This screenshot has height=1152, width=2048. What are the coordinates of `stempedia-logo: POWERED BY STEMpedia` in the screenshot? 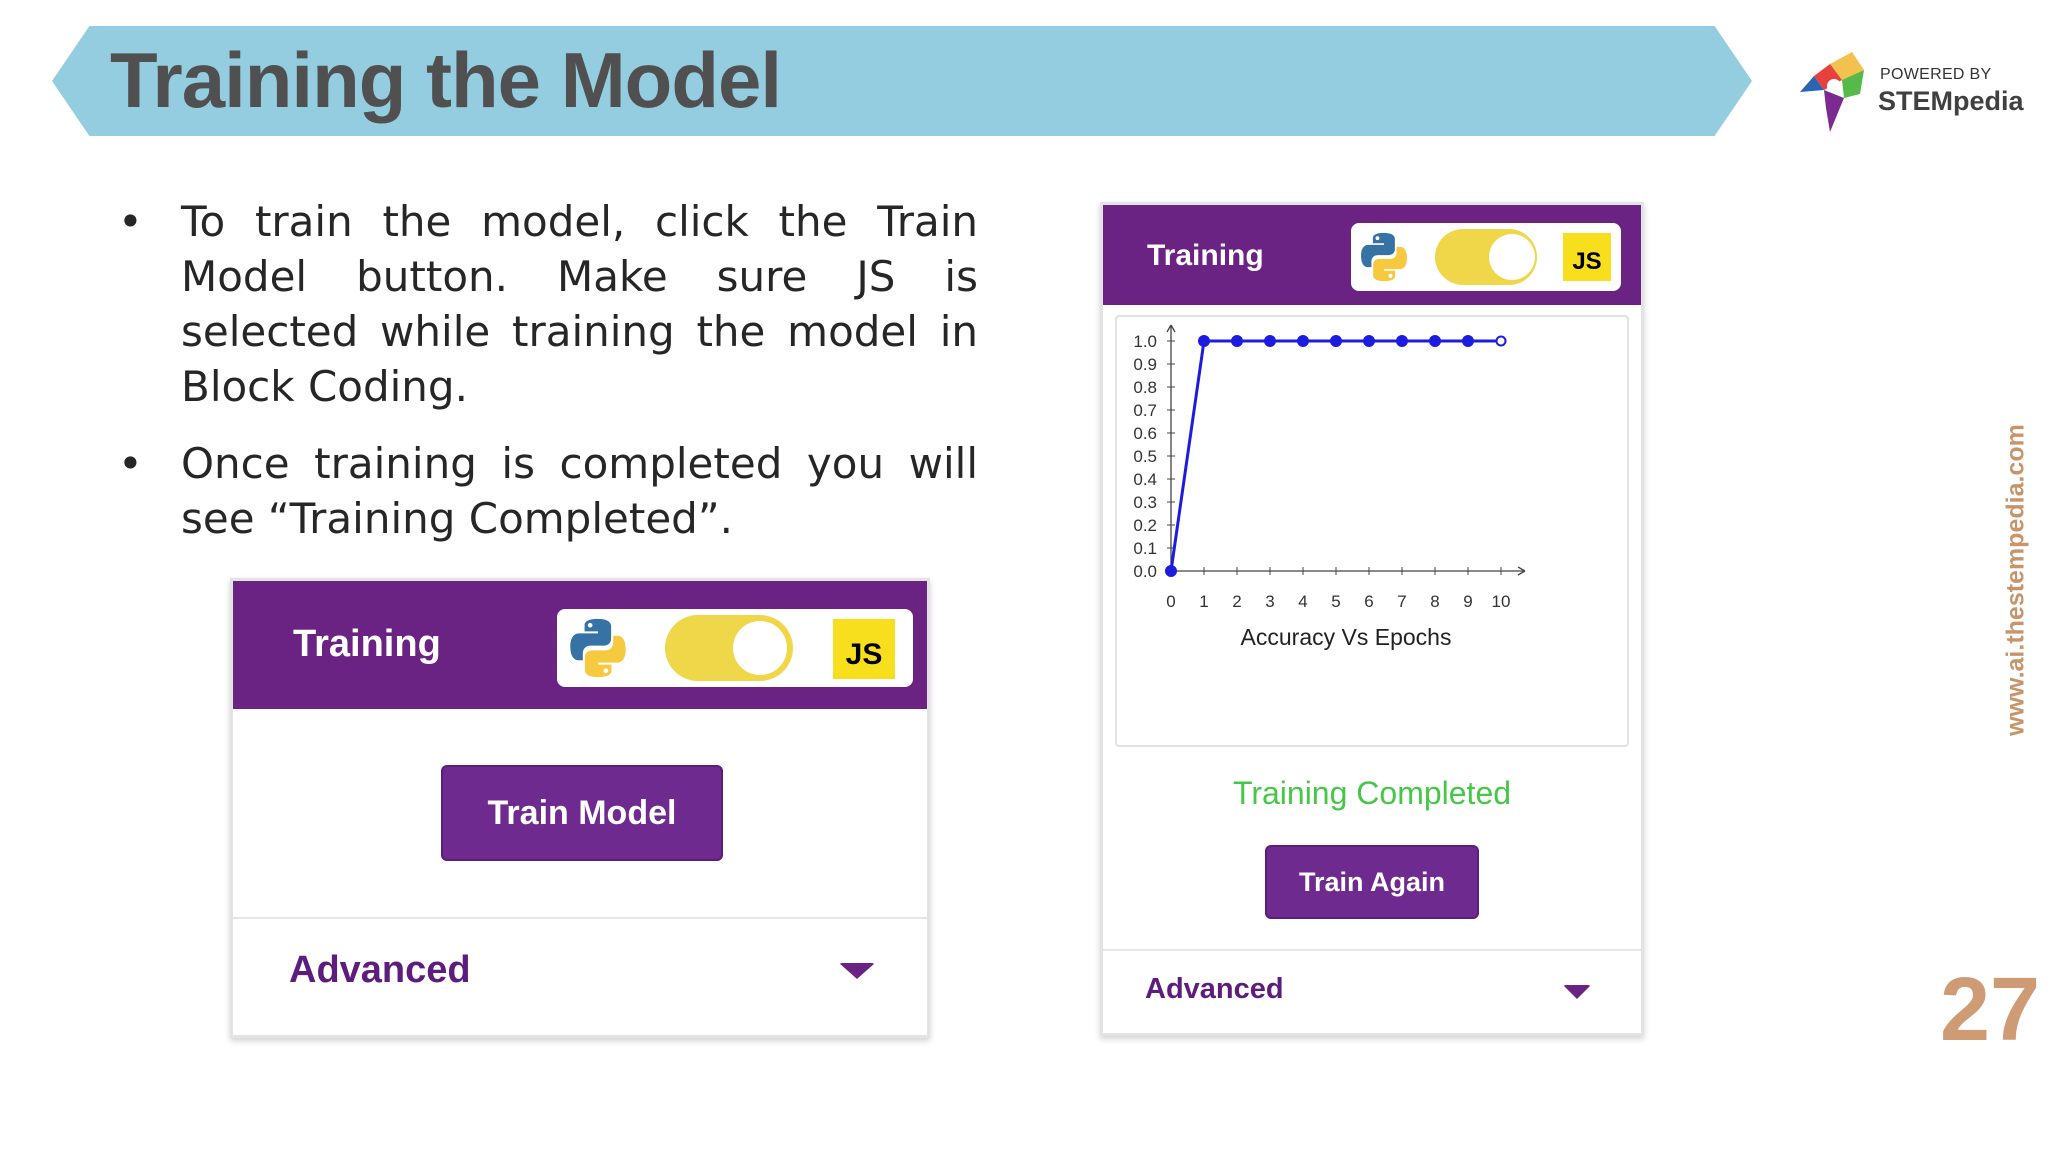 It's located at (1909, 95).